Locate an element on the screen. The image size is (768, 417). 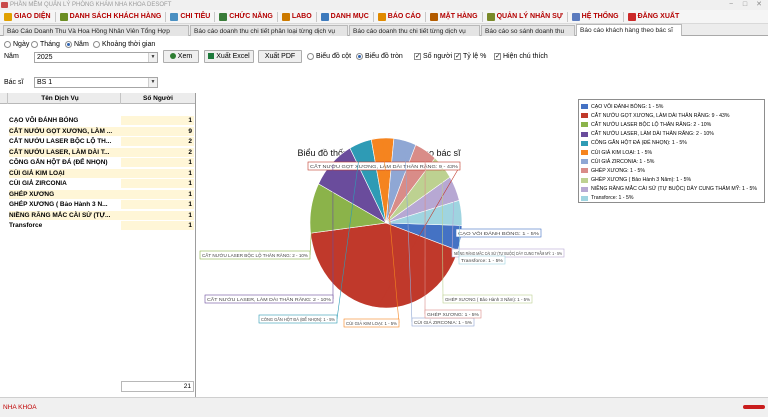
period-range-radio: Khoảng thời gian is located at coordinates (124, 44).